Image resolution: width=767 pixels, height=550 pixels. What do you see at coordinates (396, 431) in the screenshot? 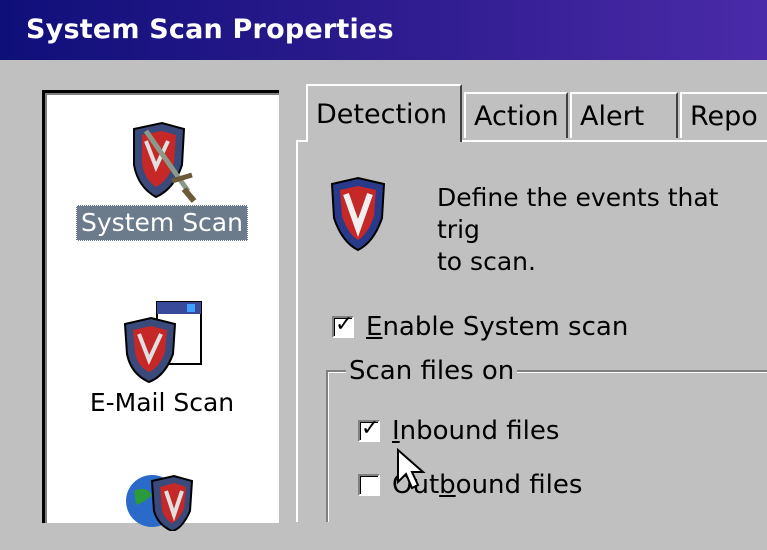
I see `mnemonic: I` at bounding box center [396, 431].